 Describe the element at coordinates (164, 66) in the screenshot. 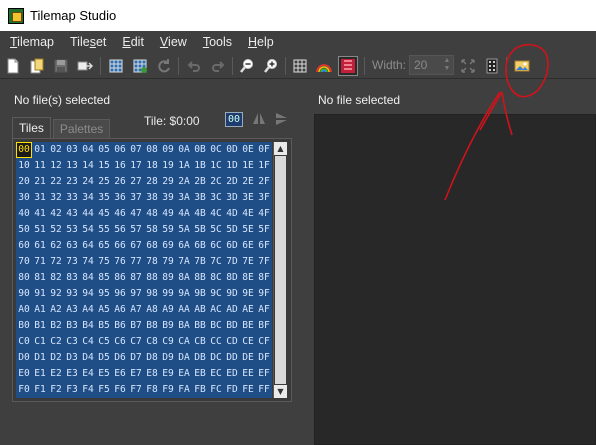

I see `refresh-icon` at that location.